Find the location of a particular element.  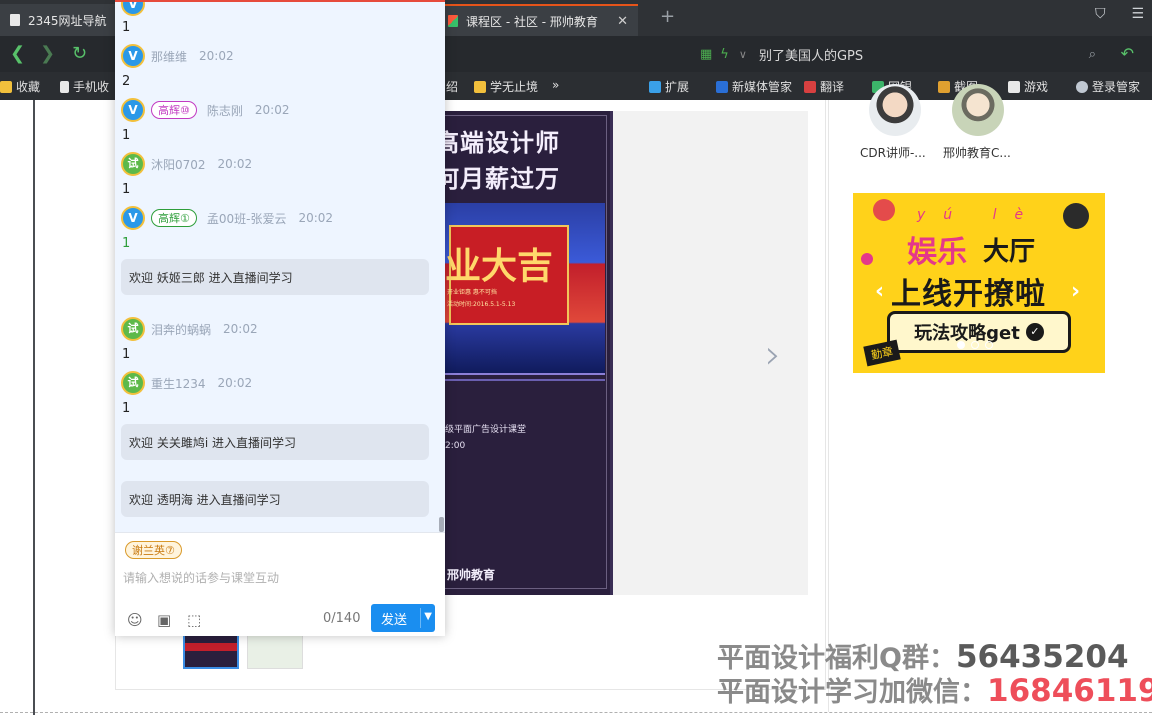

watermark-wechat: 平面设计学习加微信：16846119 is located at coordinates (934, 691).